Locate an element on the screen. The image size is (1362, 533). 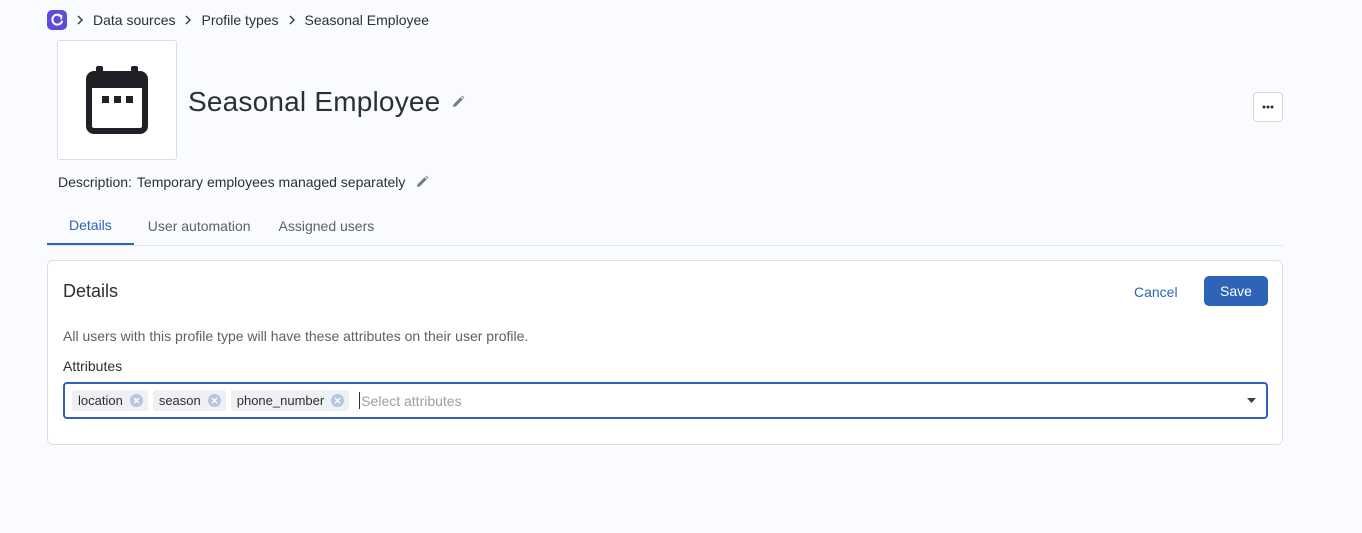
tab-user-automation: User automation is located at coordinates (199, 225).